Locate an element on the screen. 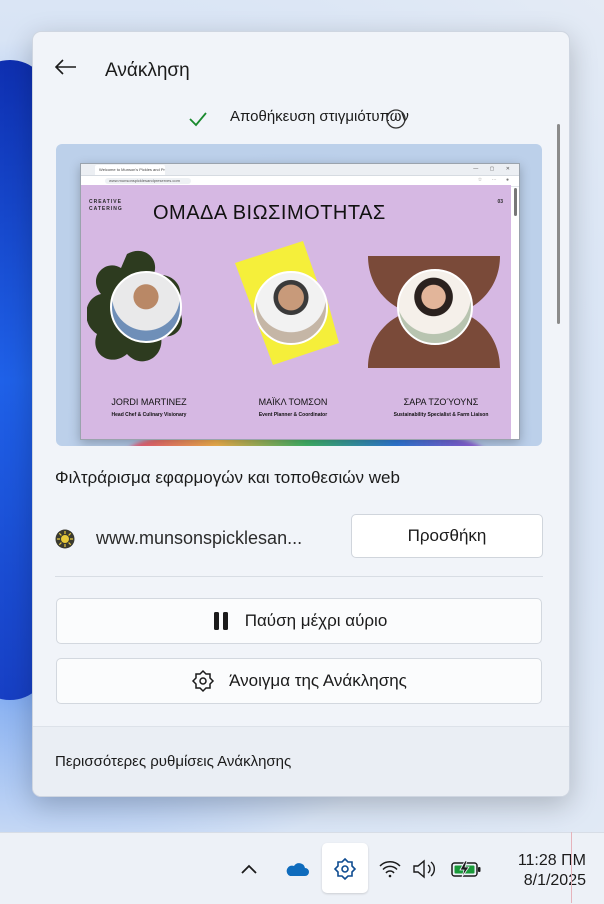 The height and width of the screenshot is (904, 604). battery-charging-icon is located at coordinates (466, 868).